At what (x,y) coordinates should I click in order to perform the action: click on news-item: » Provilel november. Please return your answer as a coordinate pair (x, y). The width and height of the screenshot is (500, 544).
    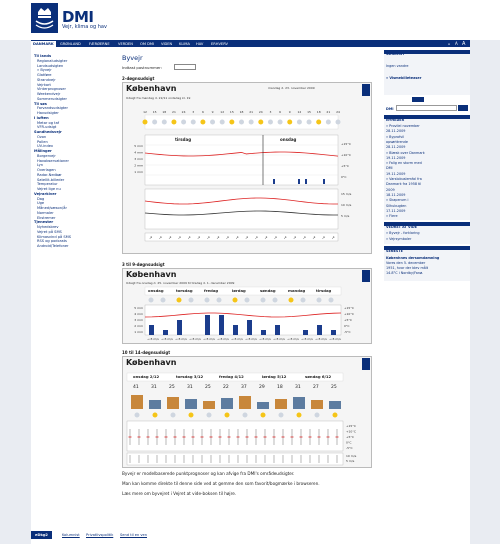
    Looking at the image, I should click on (403, 126).